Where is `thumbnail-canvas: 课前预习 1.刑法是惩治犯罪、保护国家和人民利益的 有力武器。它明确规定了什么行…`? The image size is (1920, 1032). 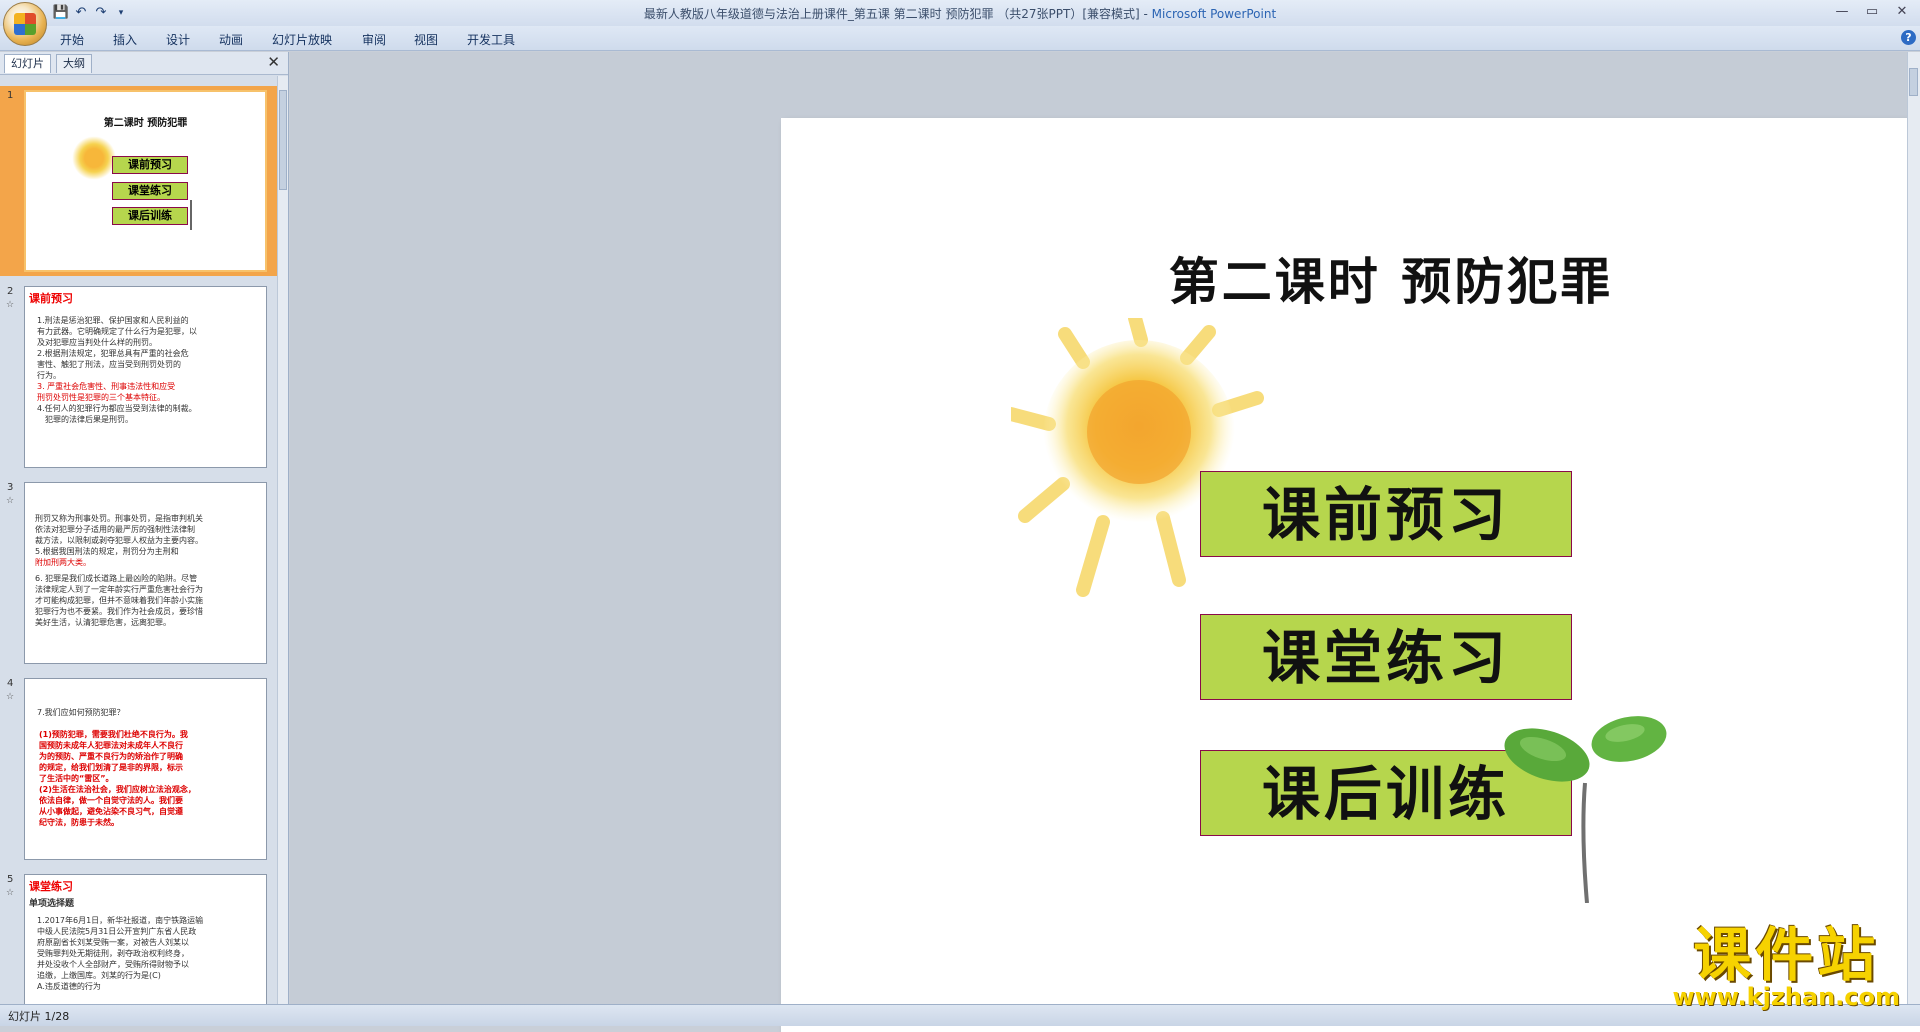
thumbnail-canvas: 课前预习 1.刑法是惩治犯罪、保护国家和人民利益的 有力武器。它明确规定了什么行… is located at coordinates (145, 377).